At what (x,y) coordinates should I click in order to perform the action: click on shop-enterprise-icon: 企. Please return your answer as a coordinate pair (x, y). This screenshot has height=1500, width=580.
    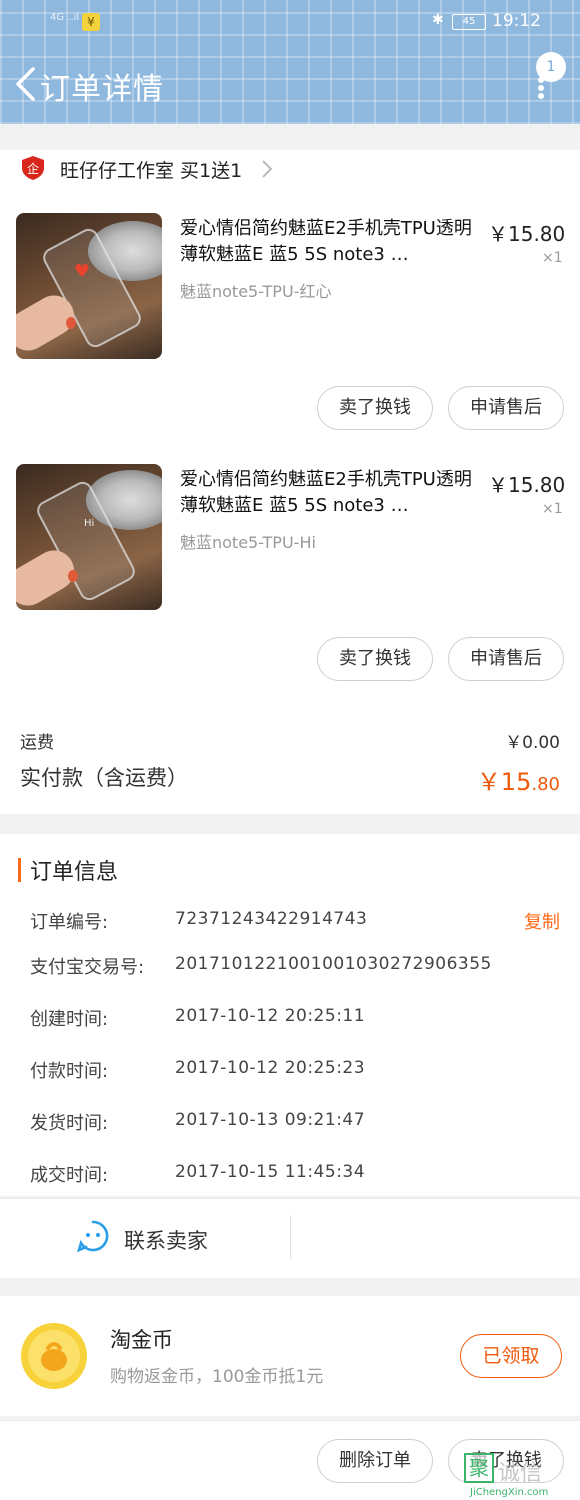
    Looking at the image, I should click on (33, 168).